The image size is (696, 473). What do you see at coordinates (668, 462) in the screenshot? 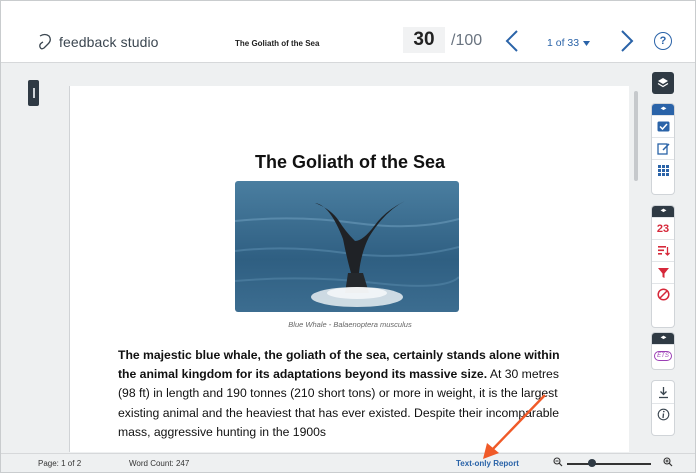
I see `zoom-in-icon` at bounding box center [668, 462].